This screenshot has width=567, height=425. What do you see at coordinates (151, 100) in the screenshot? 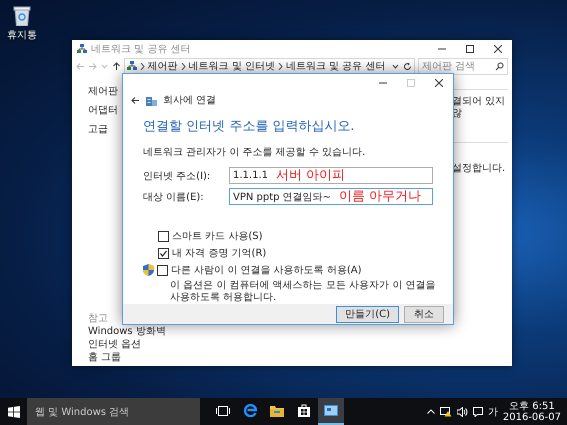
I see `building-icon` at bounding box center [151, 100].